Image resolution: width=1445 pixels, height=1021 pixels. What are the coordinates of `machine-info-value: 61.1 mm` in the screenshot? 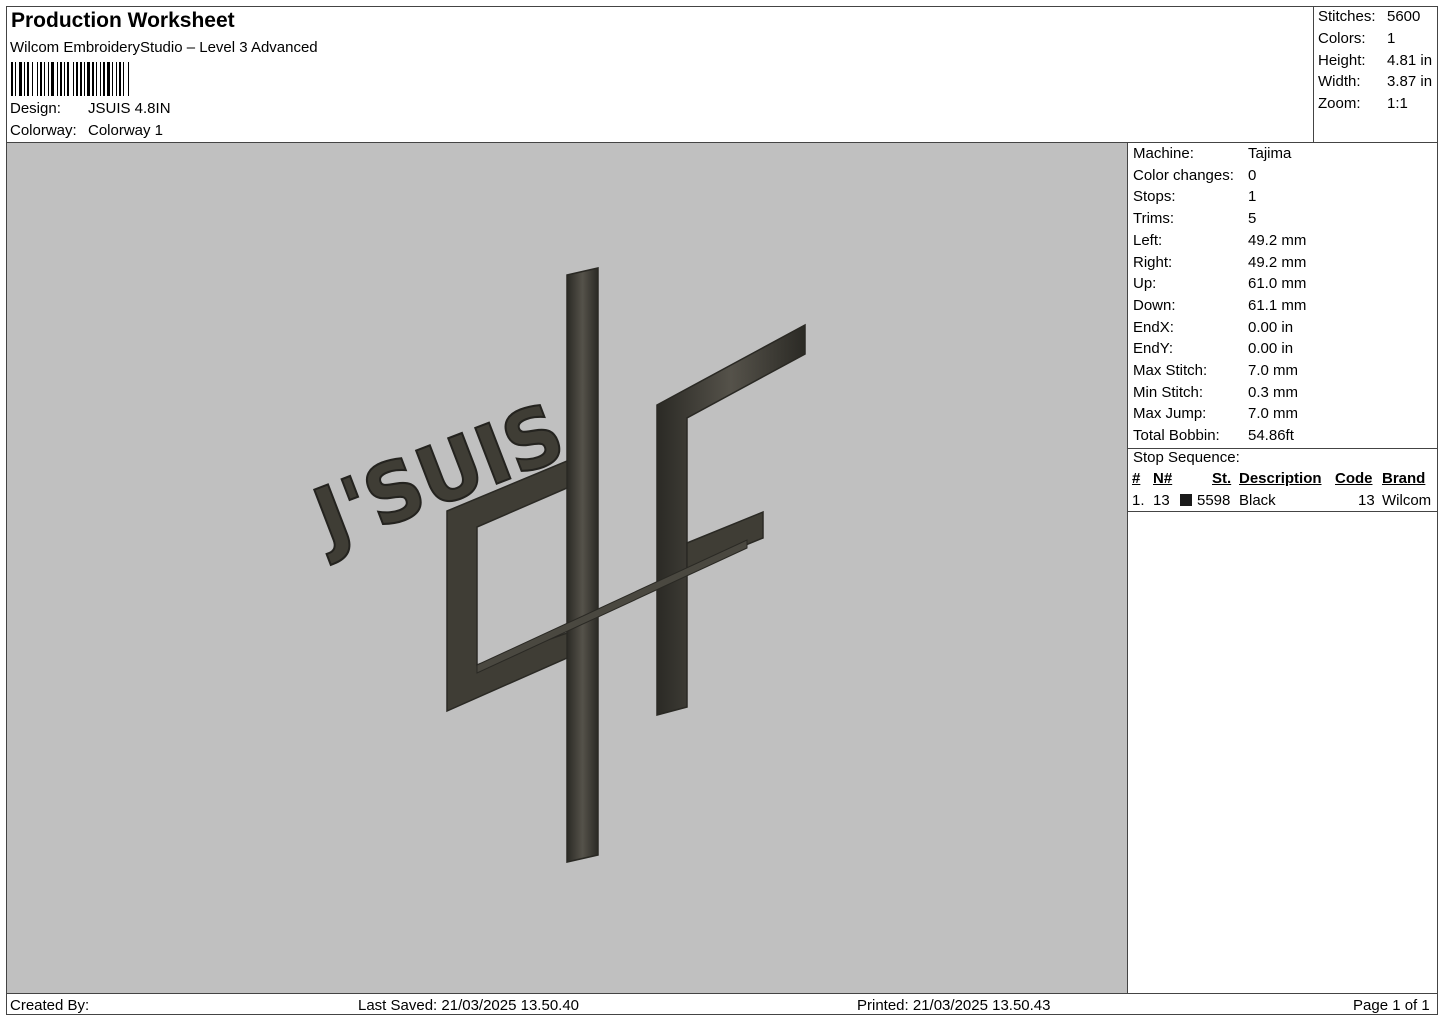 It's located at (1277, 305).